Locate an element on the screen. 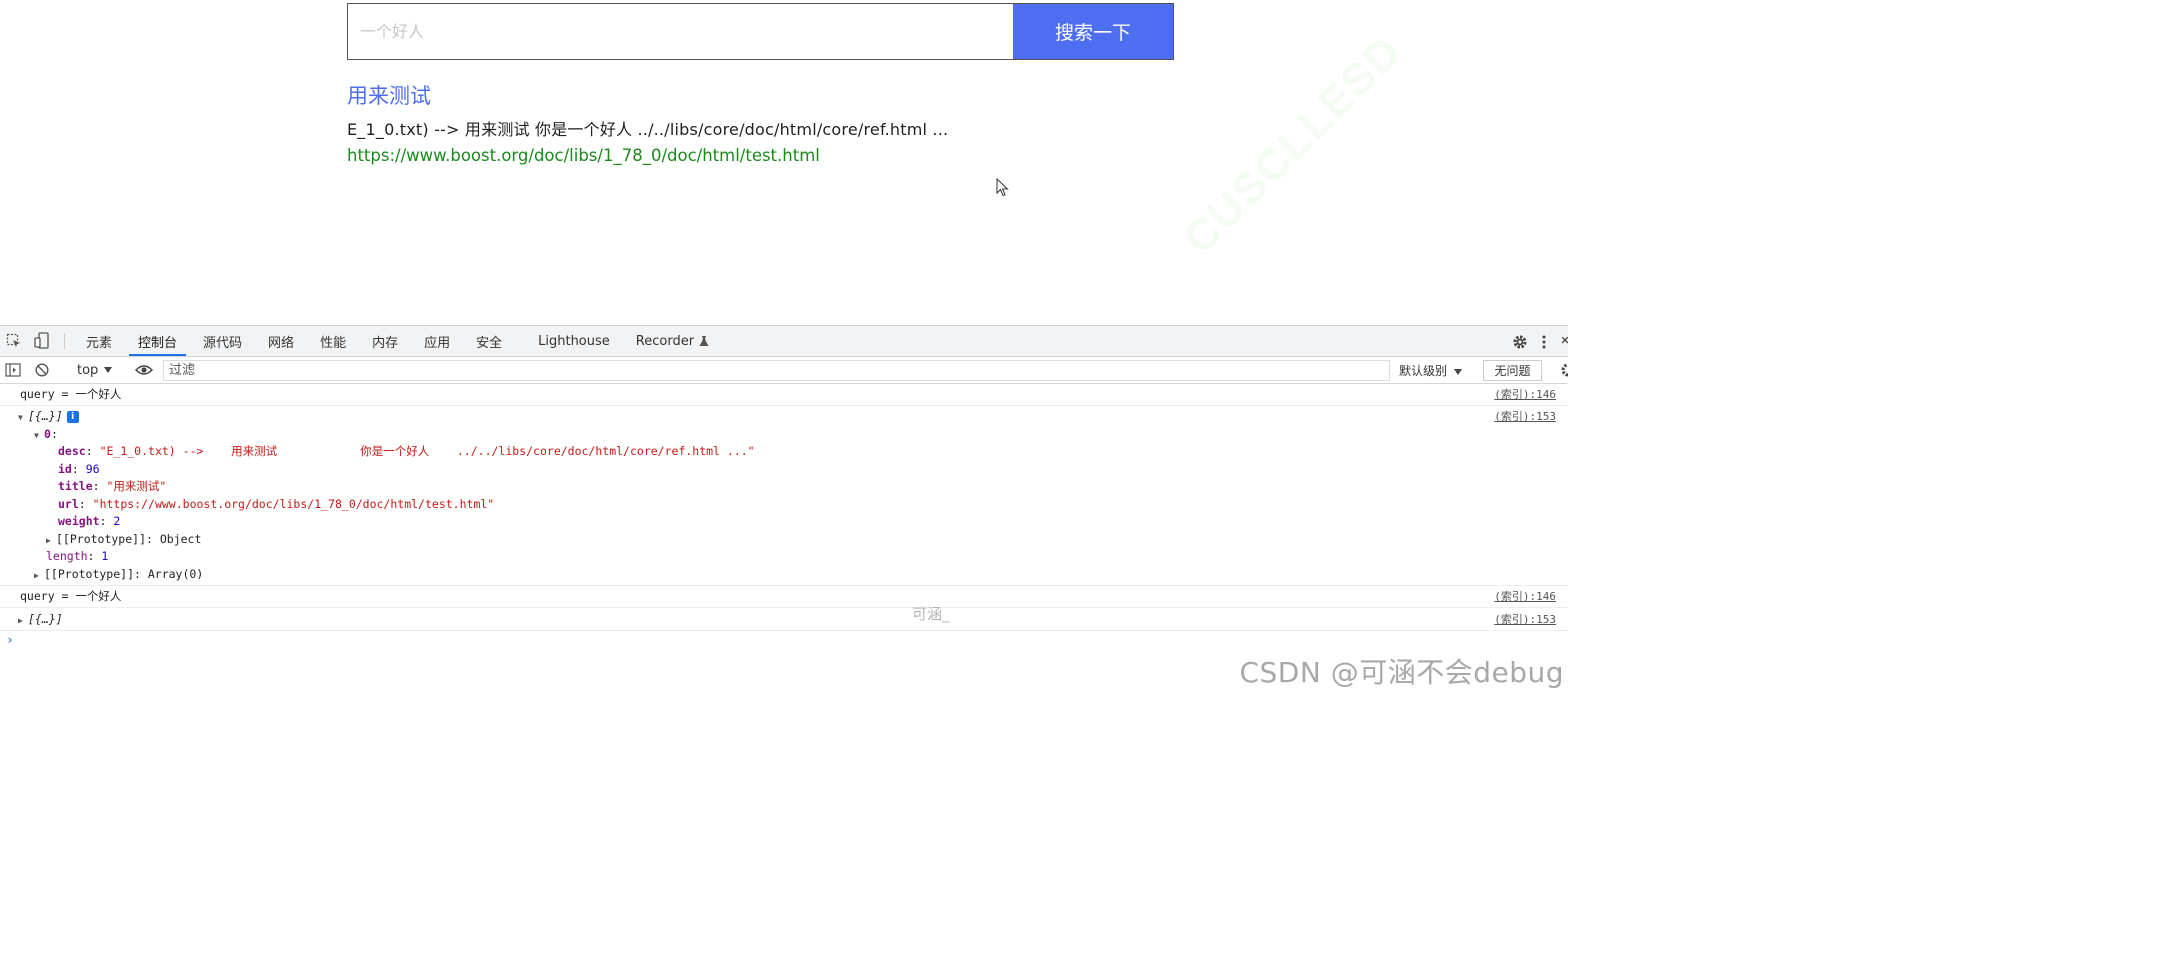 This screenshot has height=967, width=2175. array-index: 0 is located at coordinates (47, 433).